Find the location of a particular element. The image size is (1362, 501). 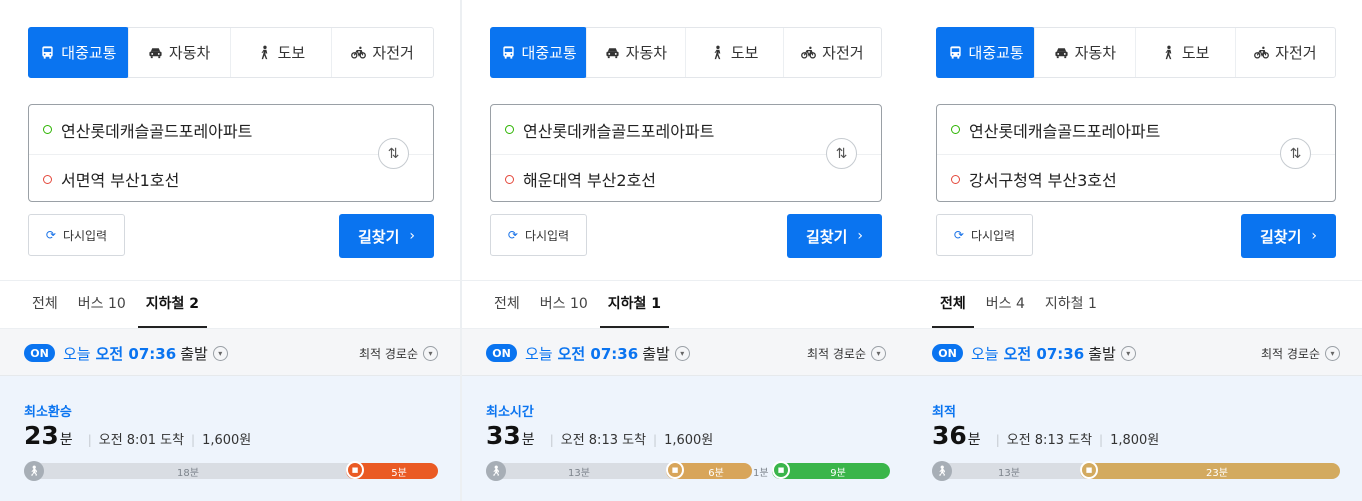

route-input-box: 연산롯데캐슬골드포레아파트 강서구청역 부산3호선 ⇅ is located at coordinates (1136, 153).